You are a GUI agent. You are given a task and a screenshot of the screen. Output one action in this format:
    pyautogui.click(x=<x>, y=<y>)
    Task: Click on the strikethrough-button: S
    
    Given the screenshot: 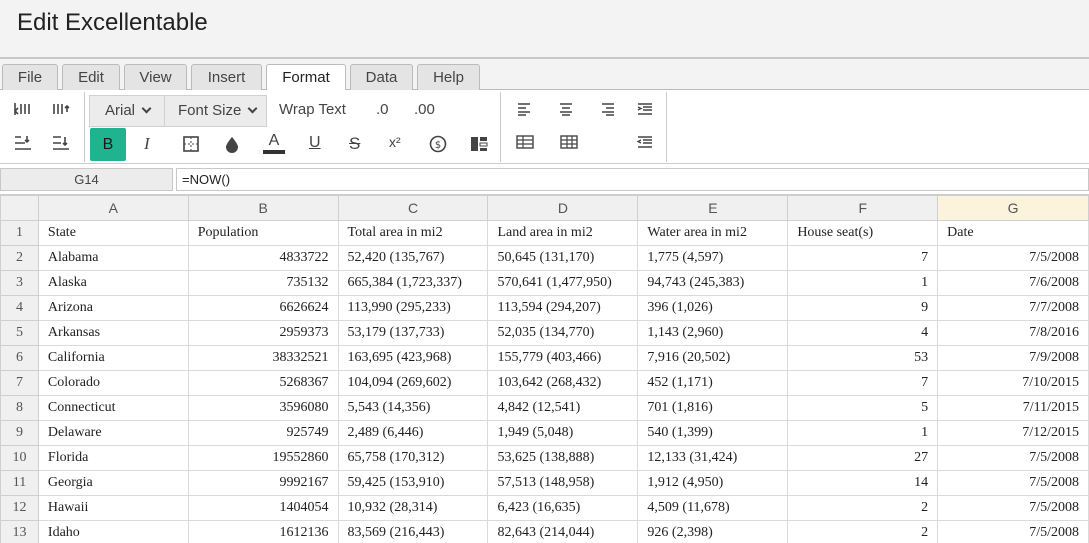 What is the action you would take?
    pyautogui.click(x=354, y=144)
    